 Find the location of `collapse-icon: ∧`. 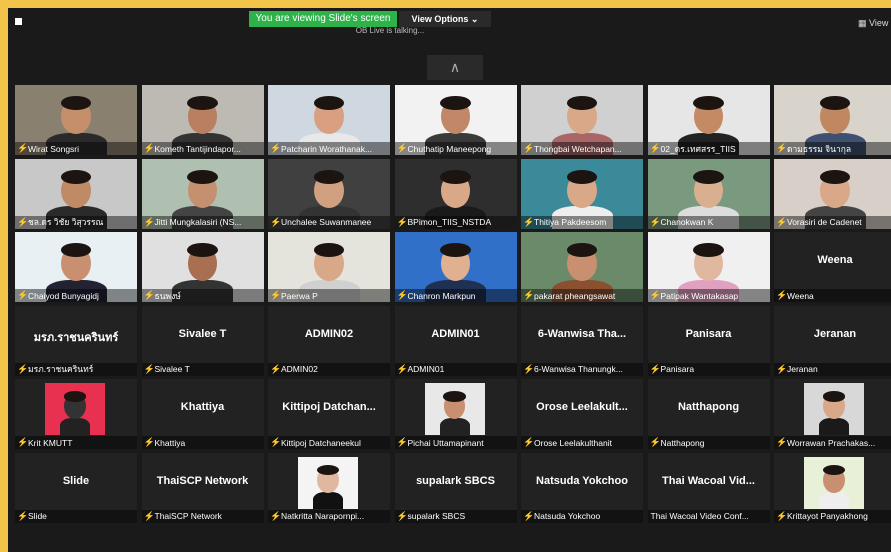

collapse-icon: ∧ is located at coordinates (455, 67).